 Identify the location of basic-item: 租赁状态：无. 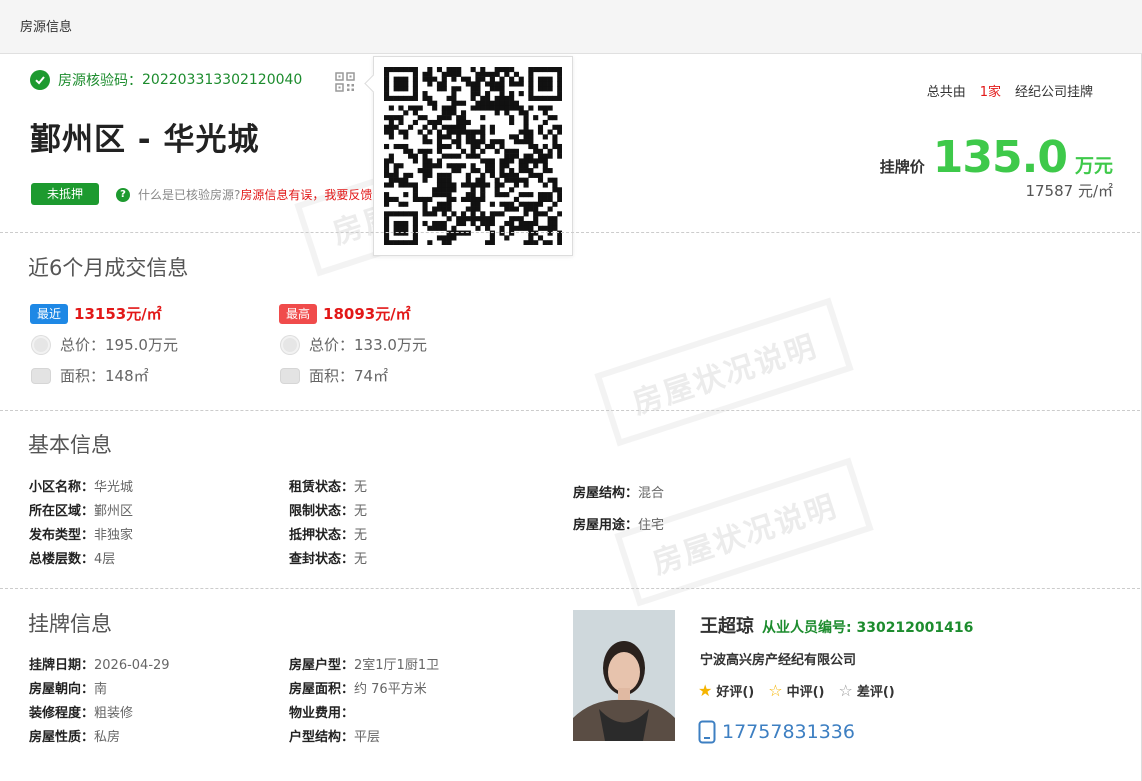
(328, 485).